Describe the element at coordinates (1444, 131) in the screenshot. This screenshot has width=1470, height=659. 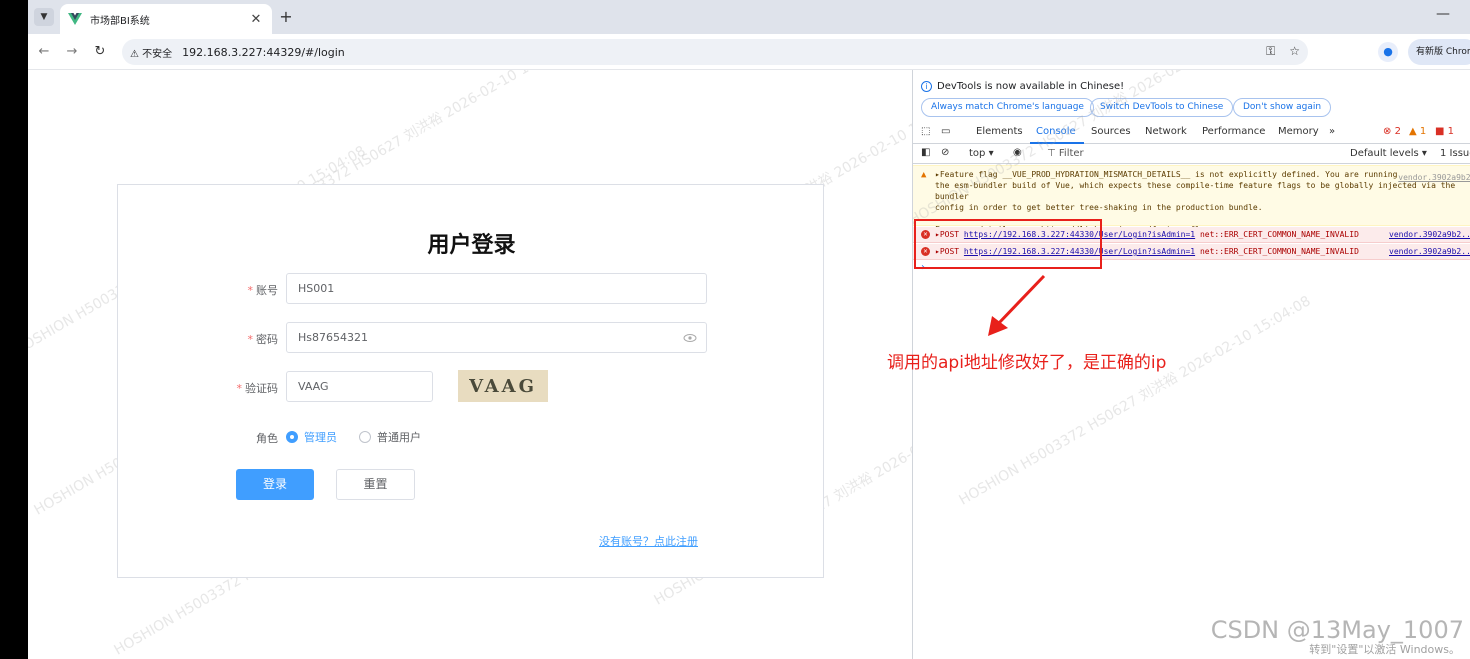
I see `issues-count-badge: ■ 1` at that location.